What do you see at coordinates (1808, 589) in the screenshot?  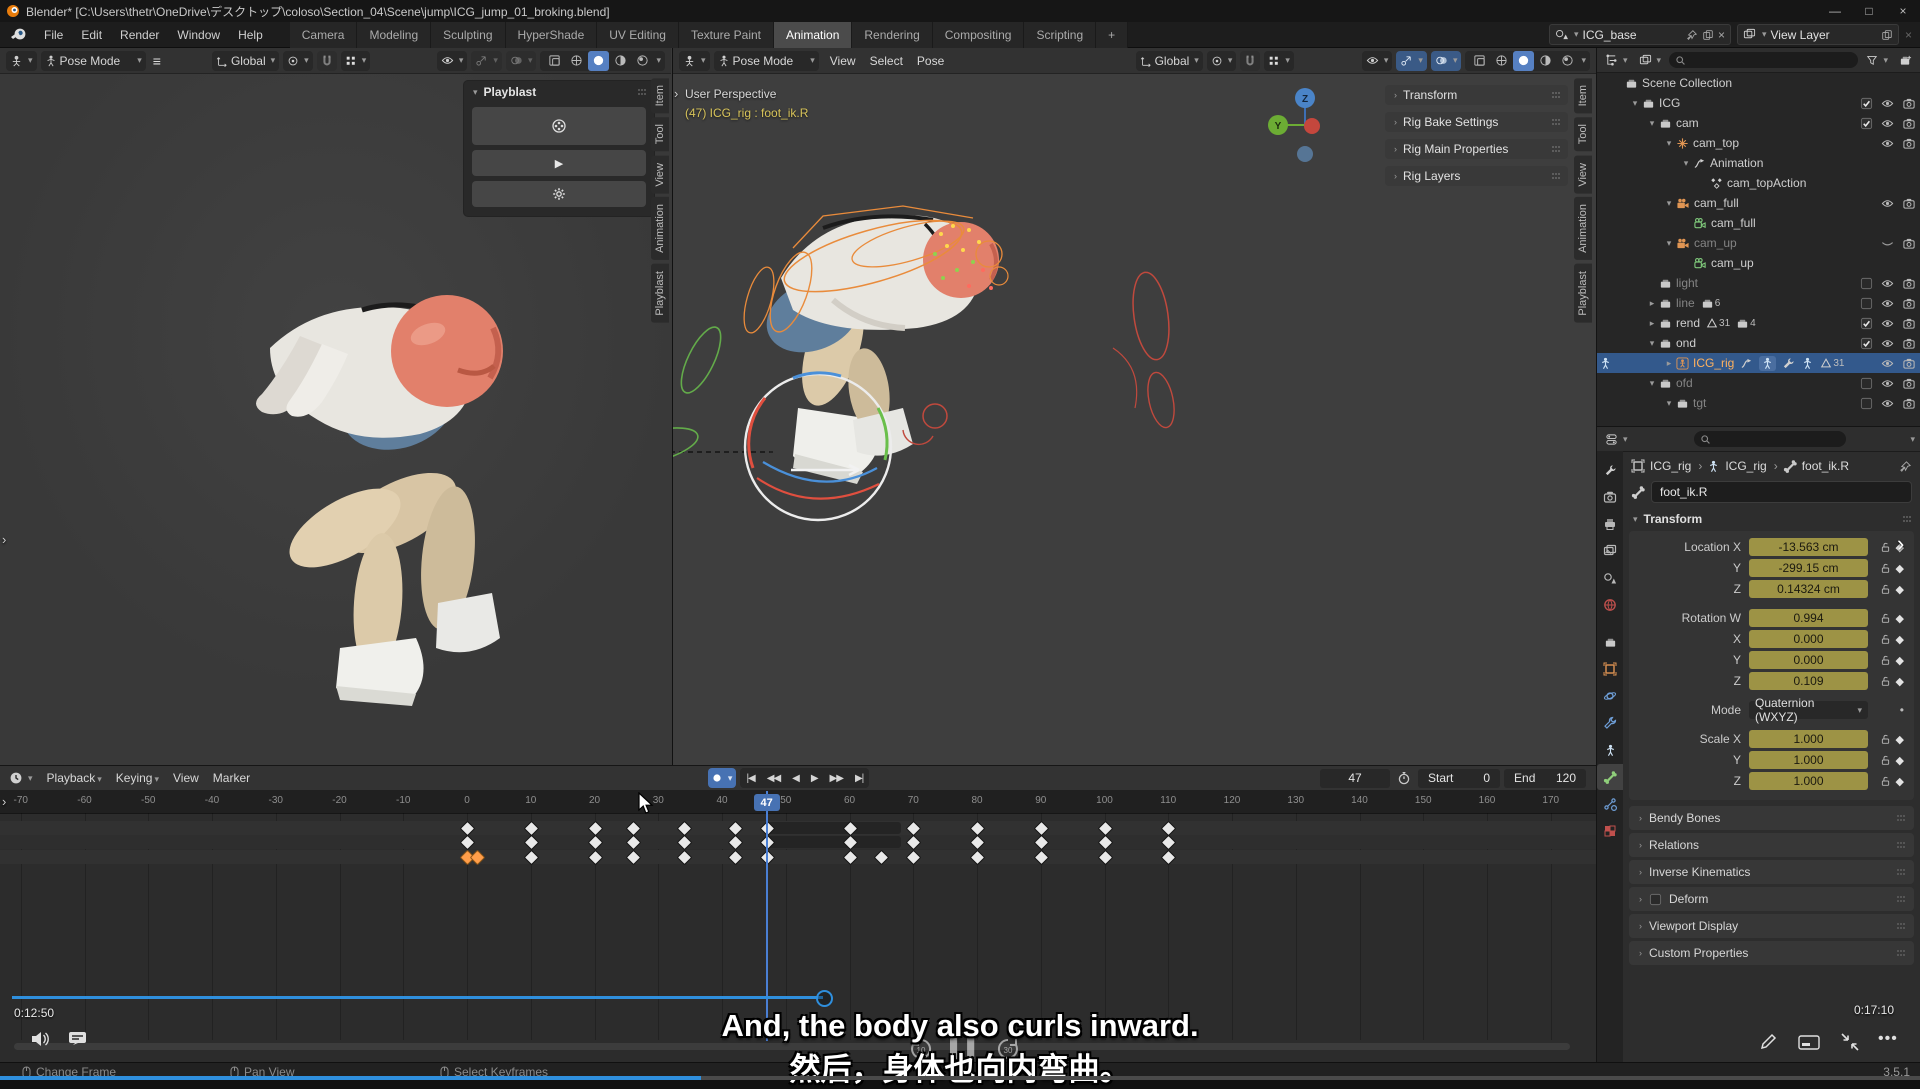 I see `value-field: 0.14324 cm` at bounding box center [1808, 589].